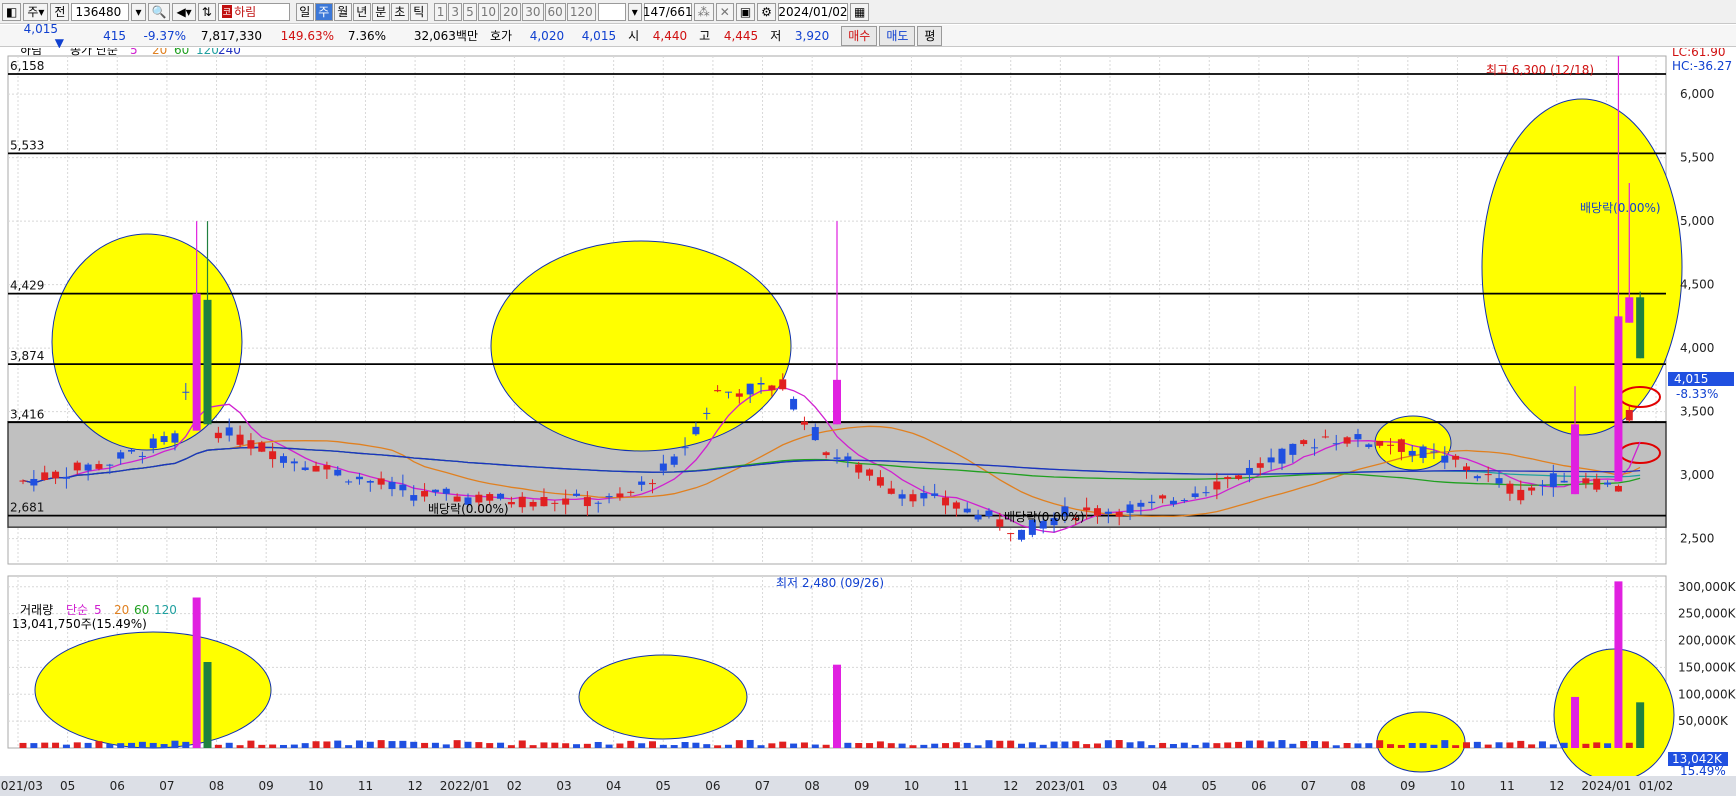 This screenshot has height=796, width=1736. I want to click on price-tick-label: 5,500, so click(1697, 158).